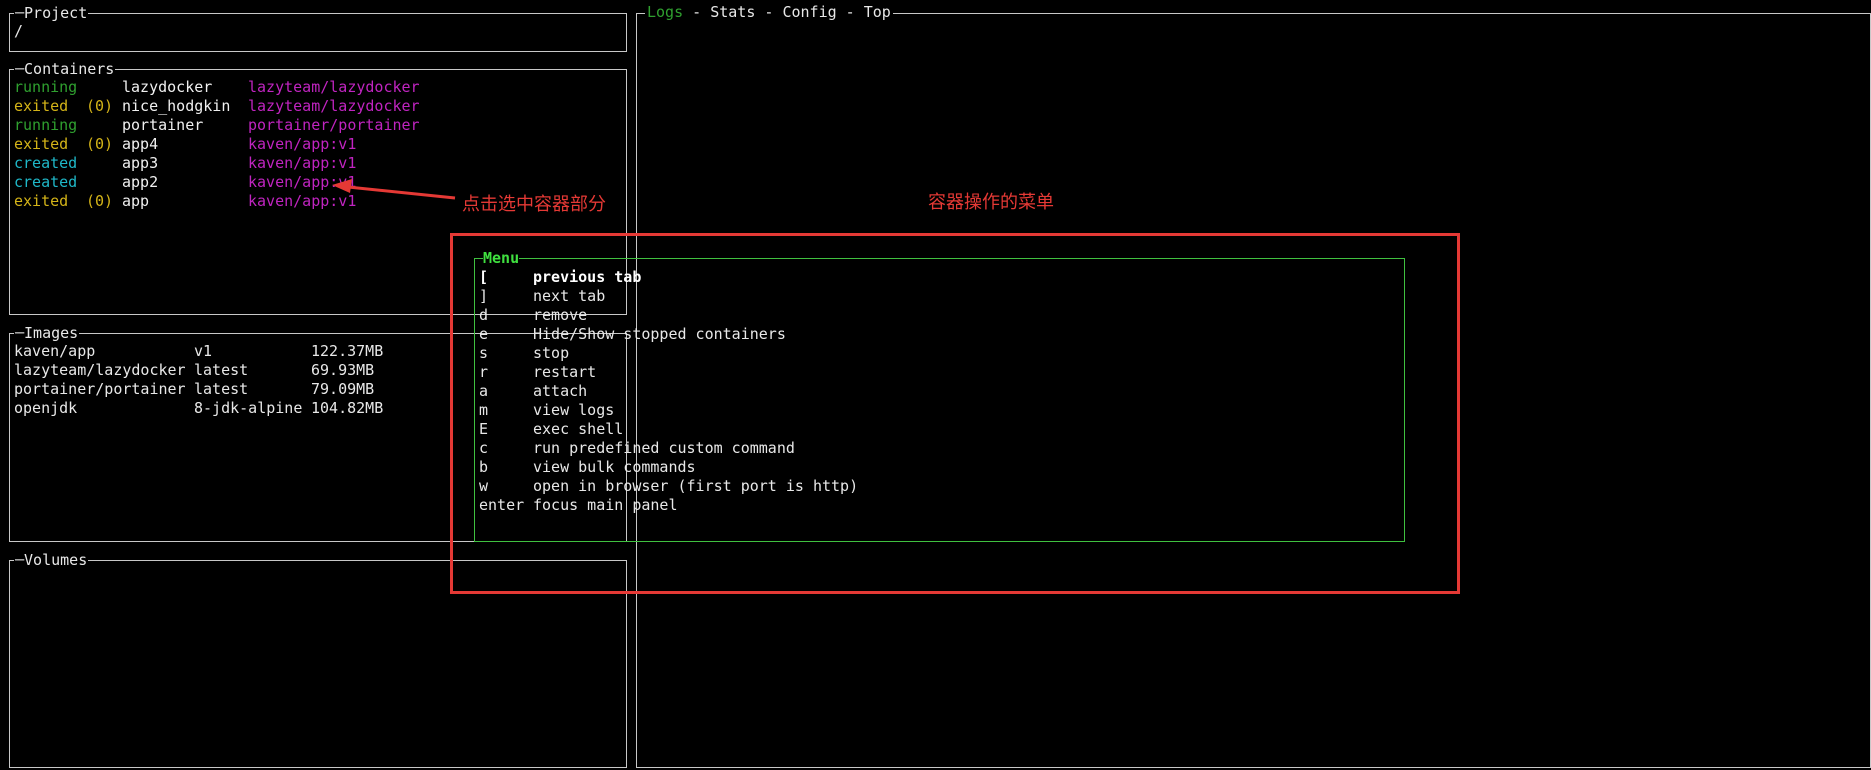 The image size is (1871, 770). Describe the element at coordinates (347, 351) in the screenshot. I see `image-size: 122.37MB` at that location.